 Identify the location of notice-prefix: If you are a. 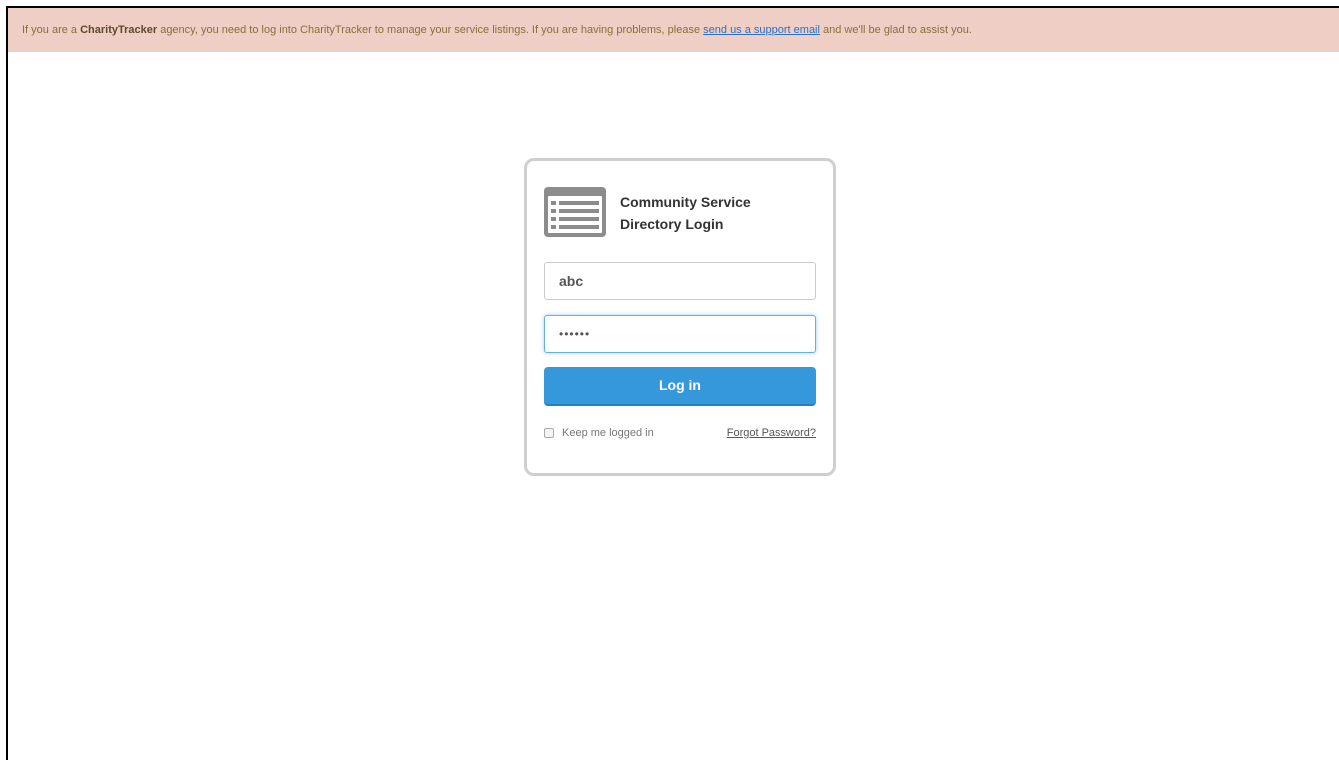
(51, 30).